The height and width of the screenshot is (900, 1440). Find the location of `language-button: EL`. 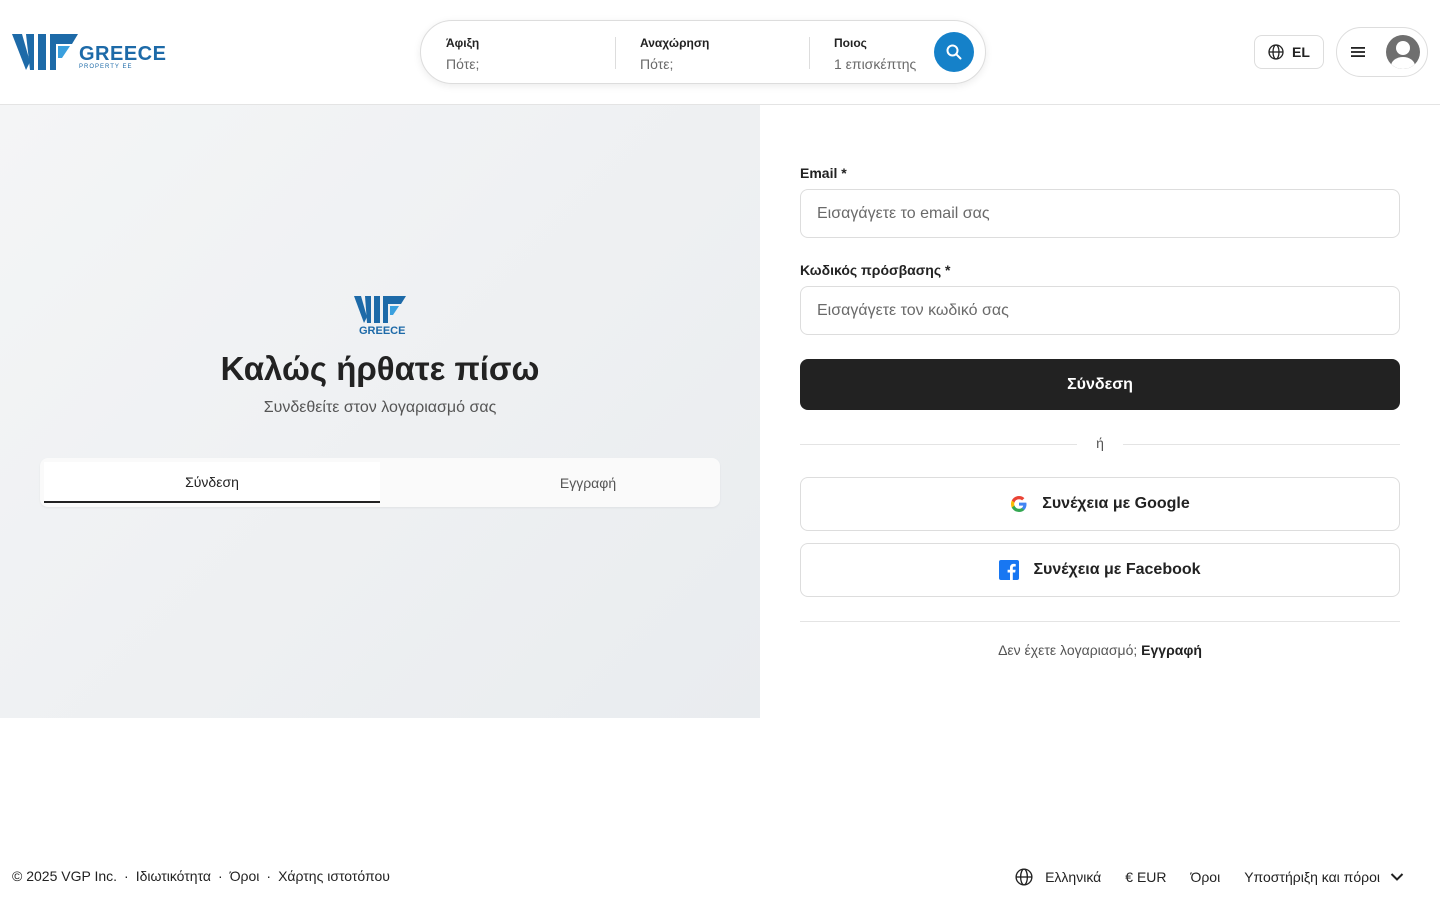

language-button: EL is located at coordinates (1289, 52).